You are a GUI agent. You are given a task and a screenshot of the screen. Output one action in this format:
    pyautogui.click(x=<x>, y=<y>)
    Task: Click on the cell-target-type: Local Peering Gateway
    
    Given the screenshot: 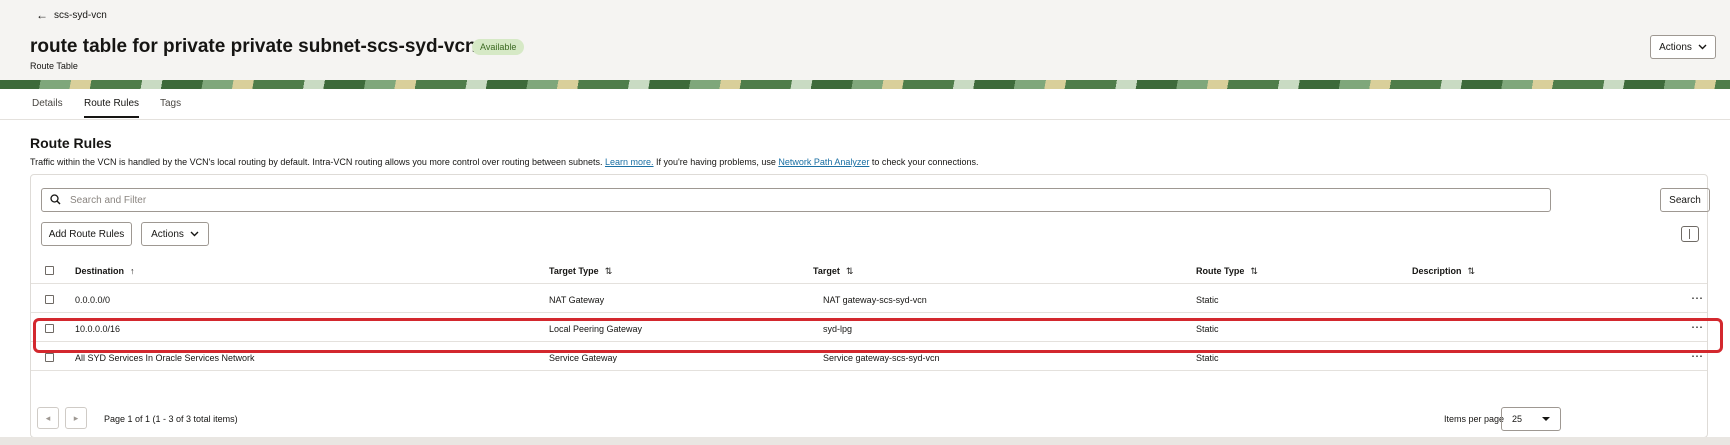 What is the action you would take?
    pyautogui.click(x=596, y=329)
    